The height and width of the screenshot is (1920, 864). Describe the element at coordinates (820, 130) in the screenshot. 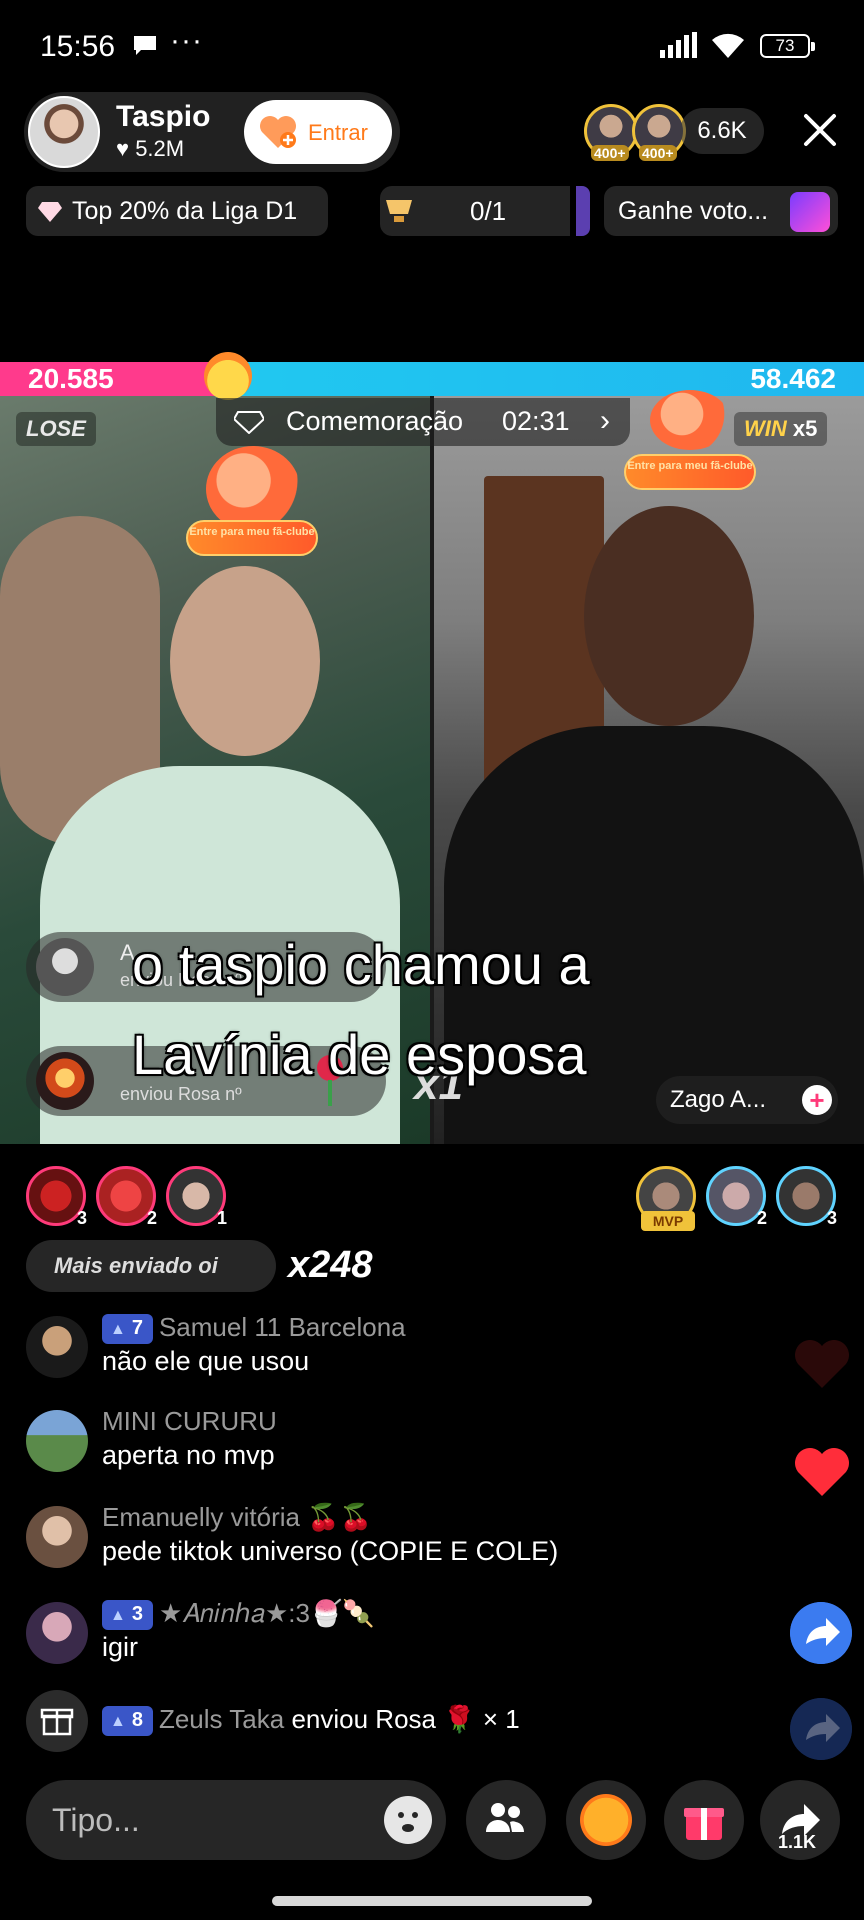

I see `close-icon` at that location.